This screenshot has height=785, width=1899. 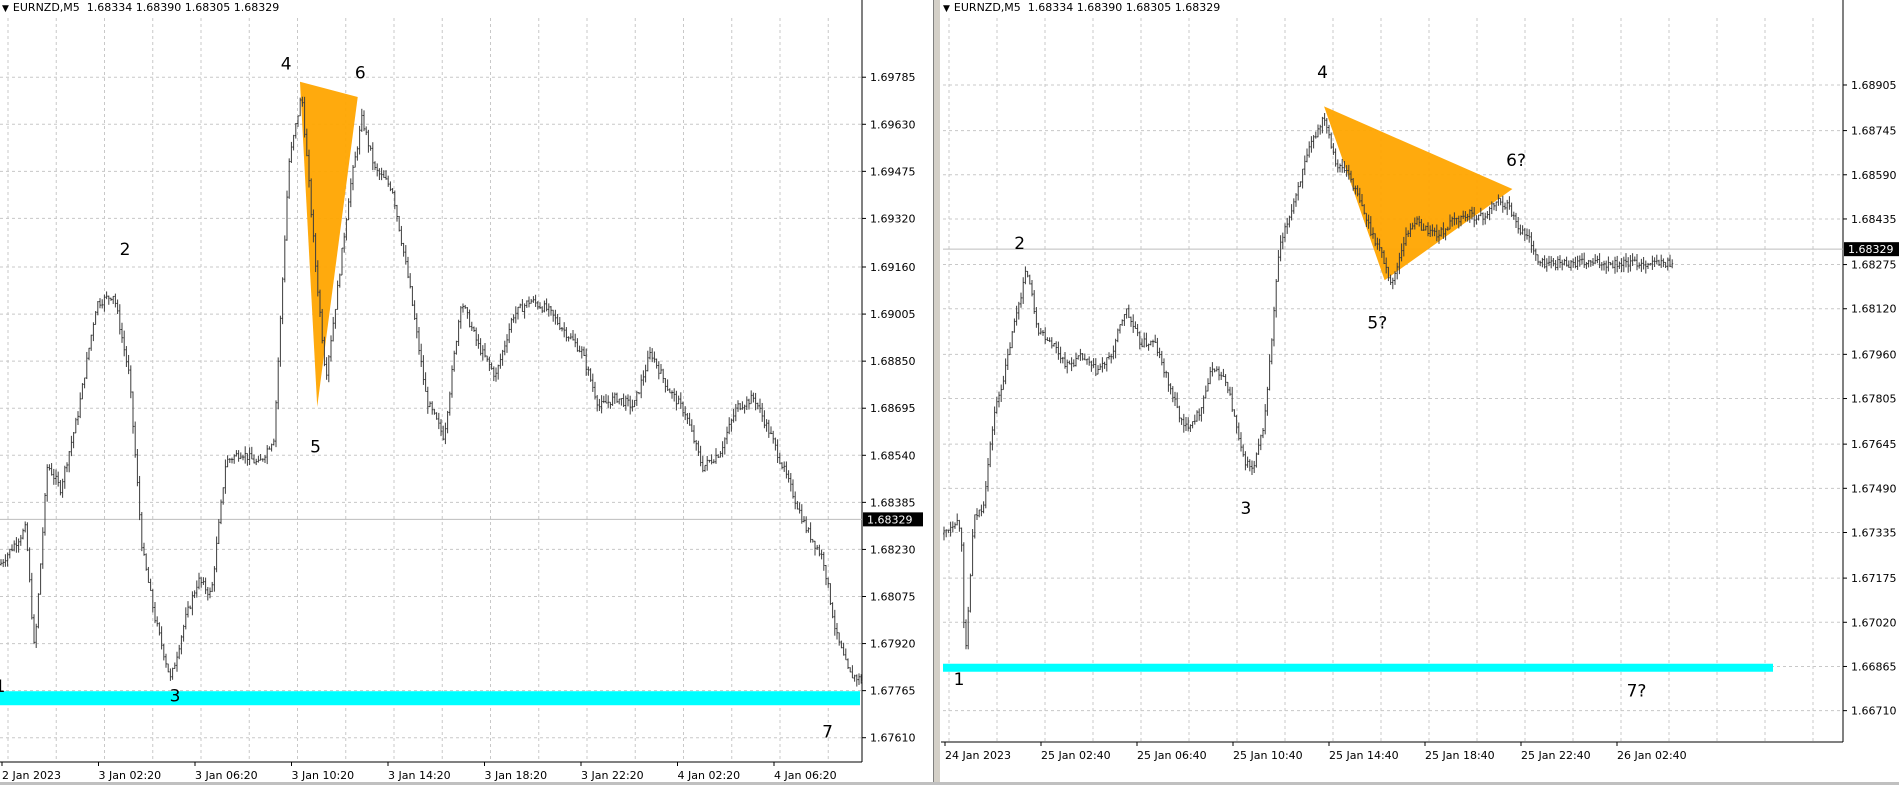 I want to click on y-tick-label: 1.67960, so click(x=1874, y=354).